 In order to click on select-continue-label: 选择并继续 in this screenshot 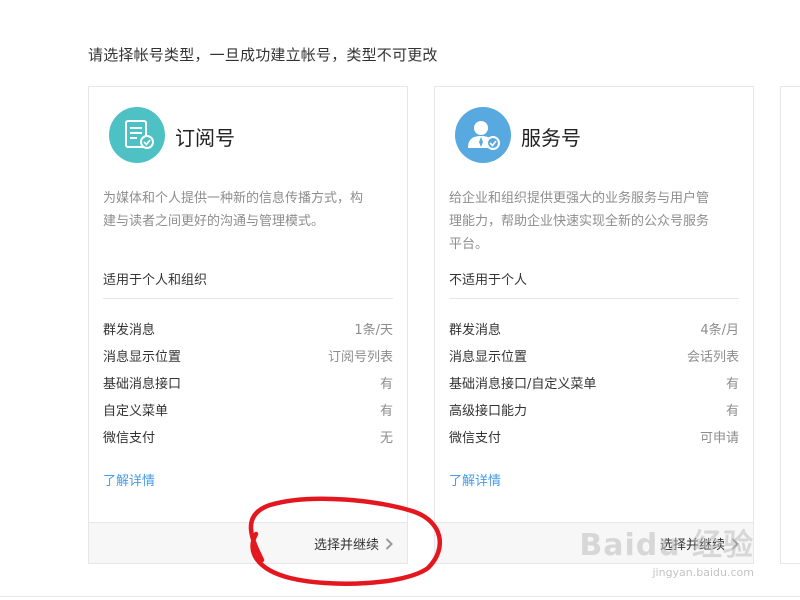, I will do `click(346, 545)`.